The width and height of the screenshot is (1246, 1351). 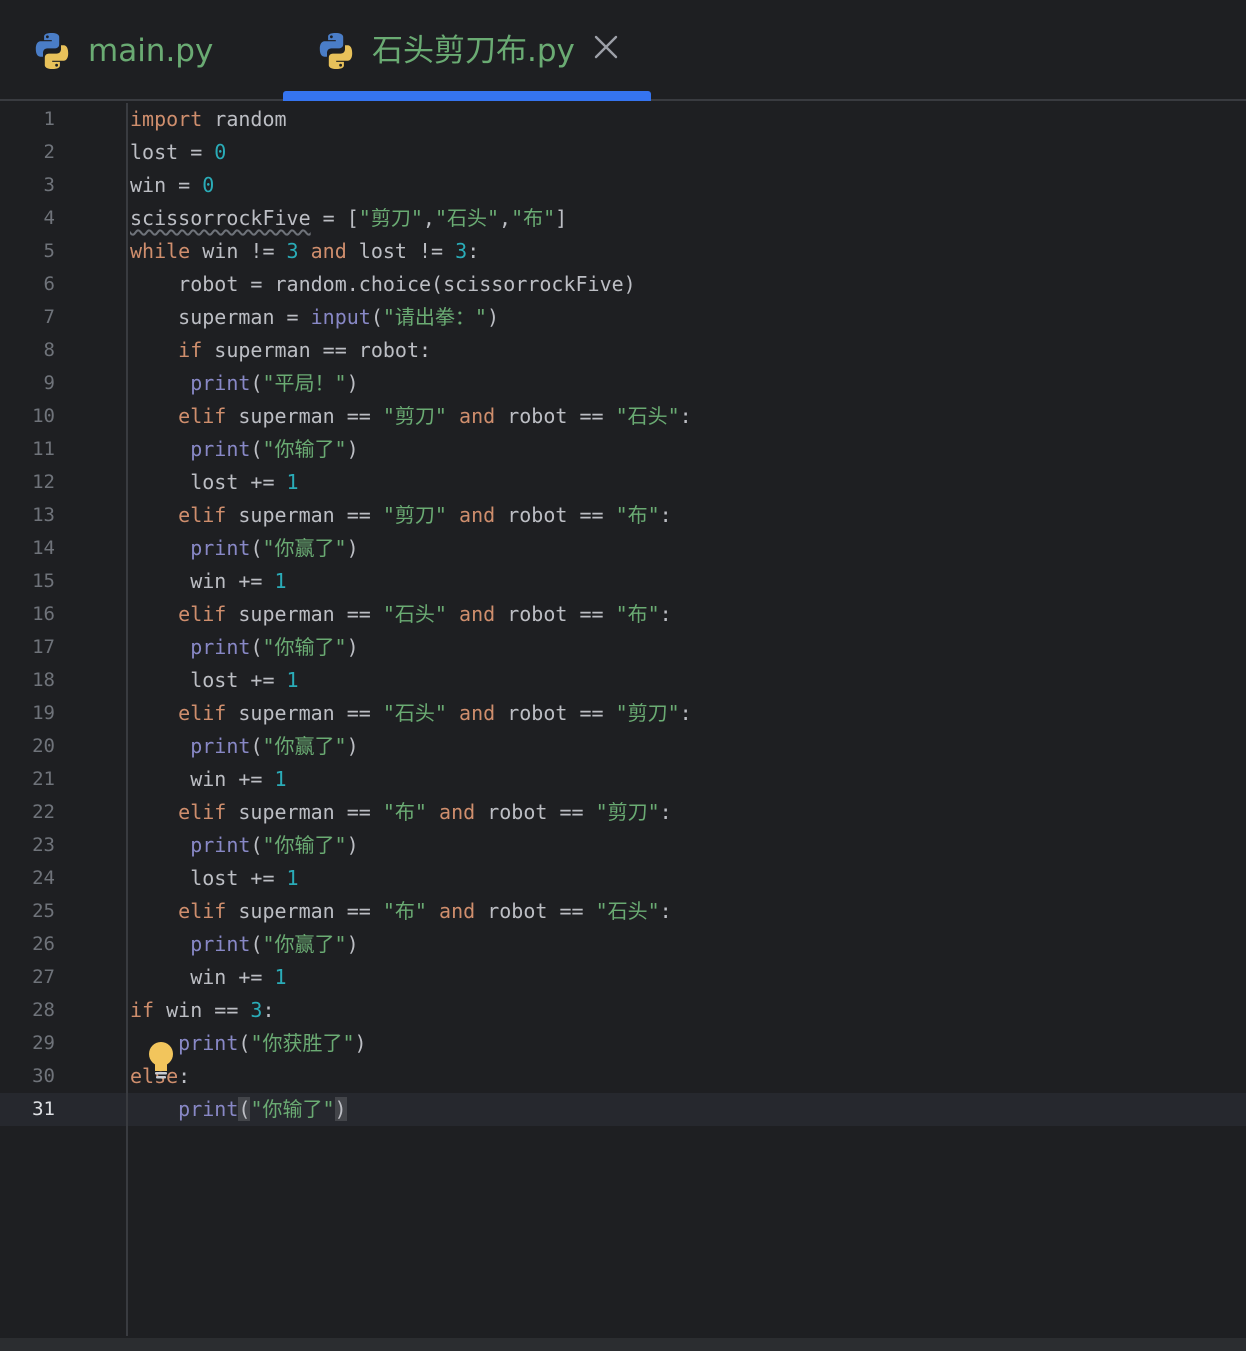 What do you see at coordinates (623, 251) in the screenshot?
I see `code-line: 5 while win != 3 and lost != 3:` at bounding box center [623, 251].